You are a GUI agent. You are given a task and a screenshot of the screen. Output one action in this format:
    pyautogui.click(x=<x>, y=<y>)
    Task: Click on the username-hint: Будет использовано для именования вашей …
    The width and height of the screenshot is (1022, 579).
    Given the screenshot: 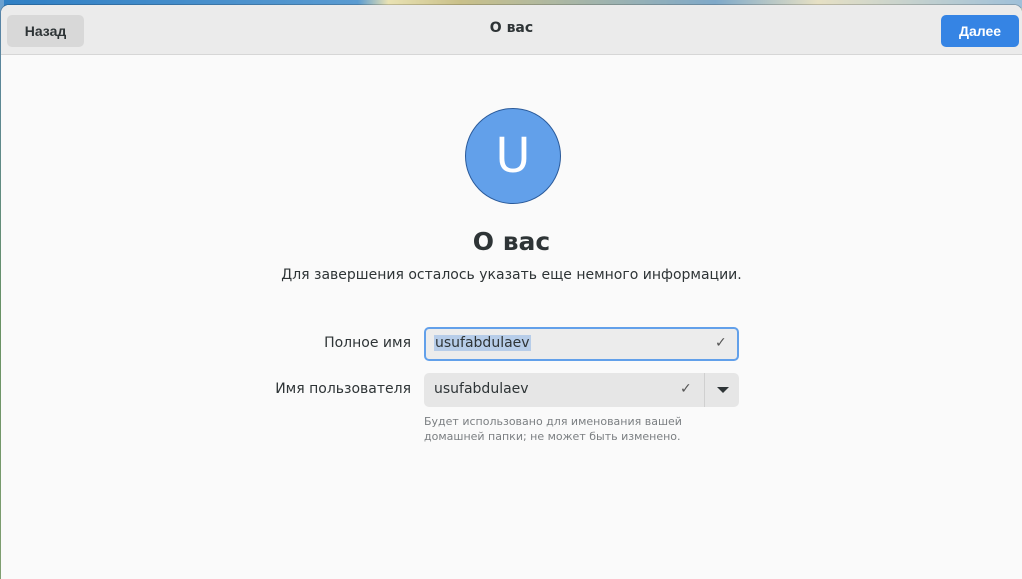 What is the action you would take?
    pyautogui.click(x=553, y=429)
    